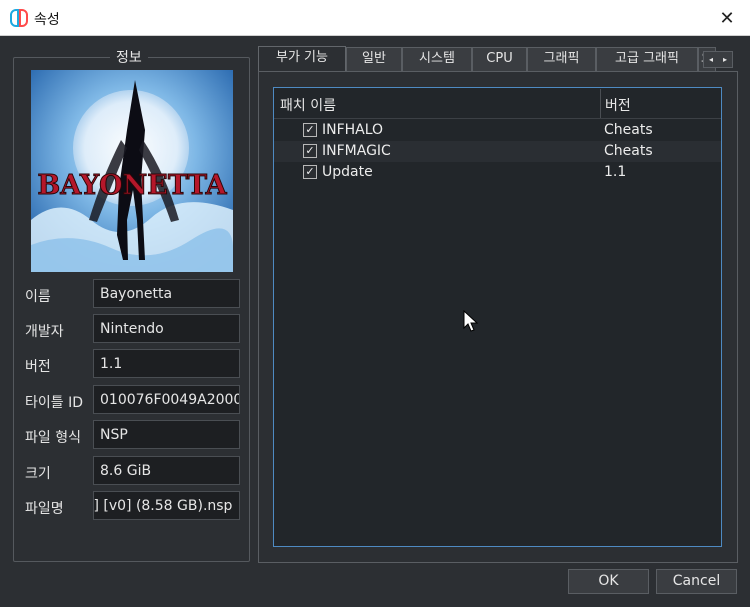 Image resolution: width=750 pixels, height=607 pixels. Describe the element at coordinates (166, 470) in the screenshot. I see `field-size: 8.6 GiB` at that location.